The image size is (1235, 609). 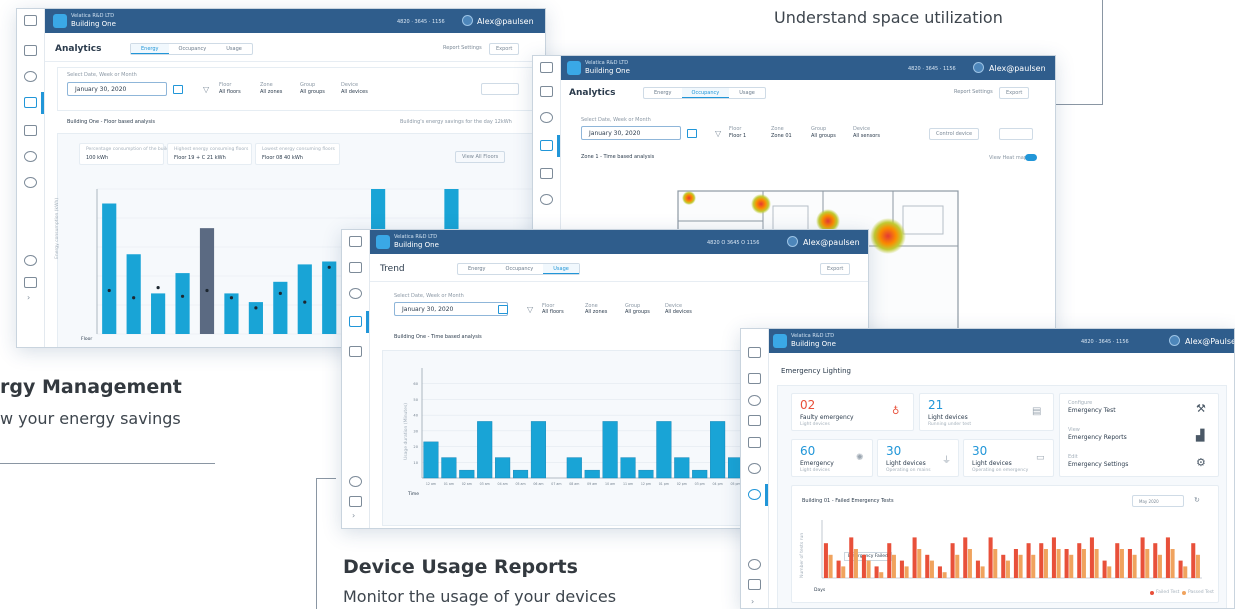 What do you see at coordinates (1098, 464) in the screenshot?
I see `edit-emergency-settings-link: Emergency Settings` at bounding box center [1098, 464].